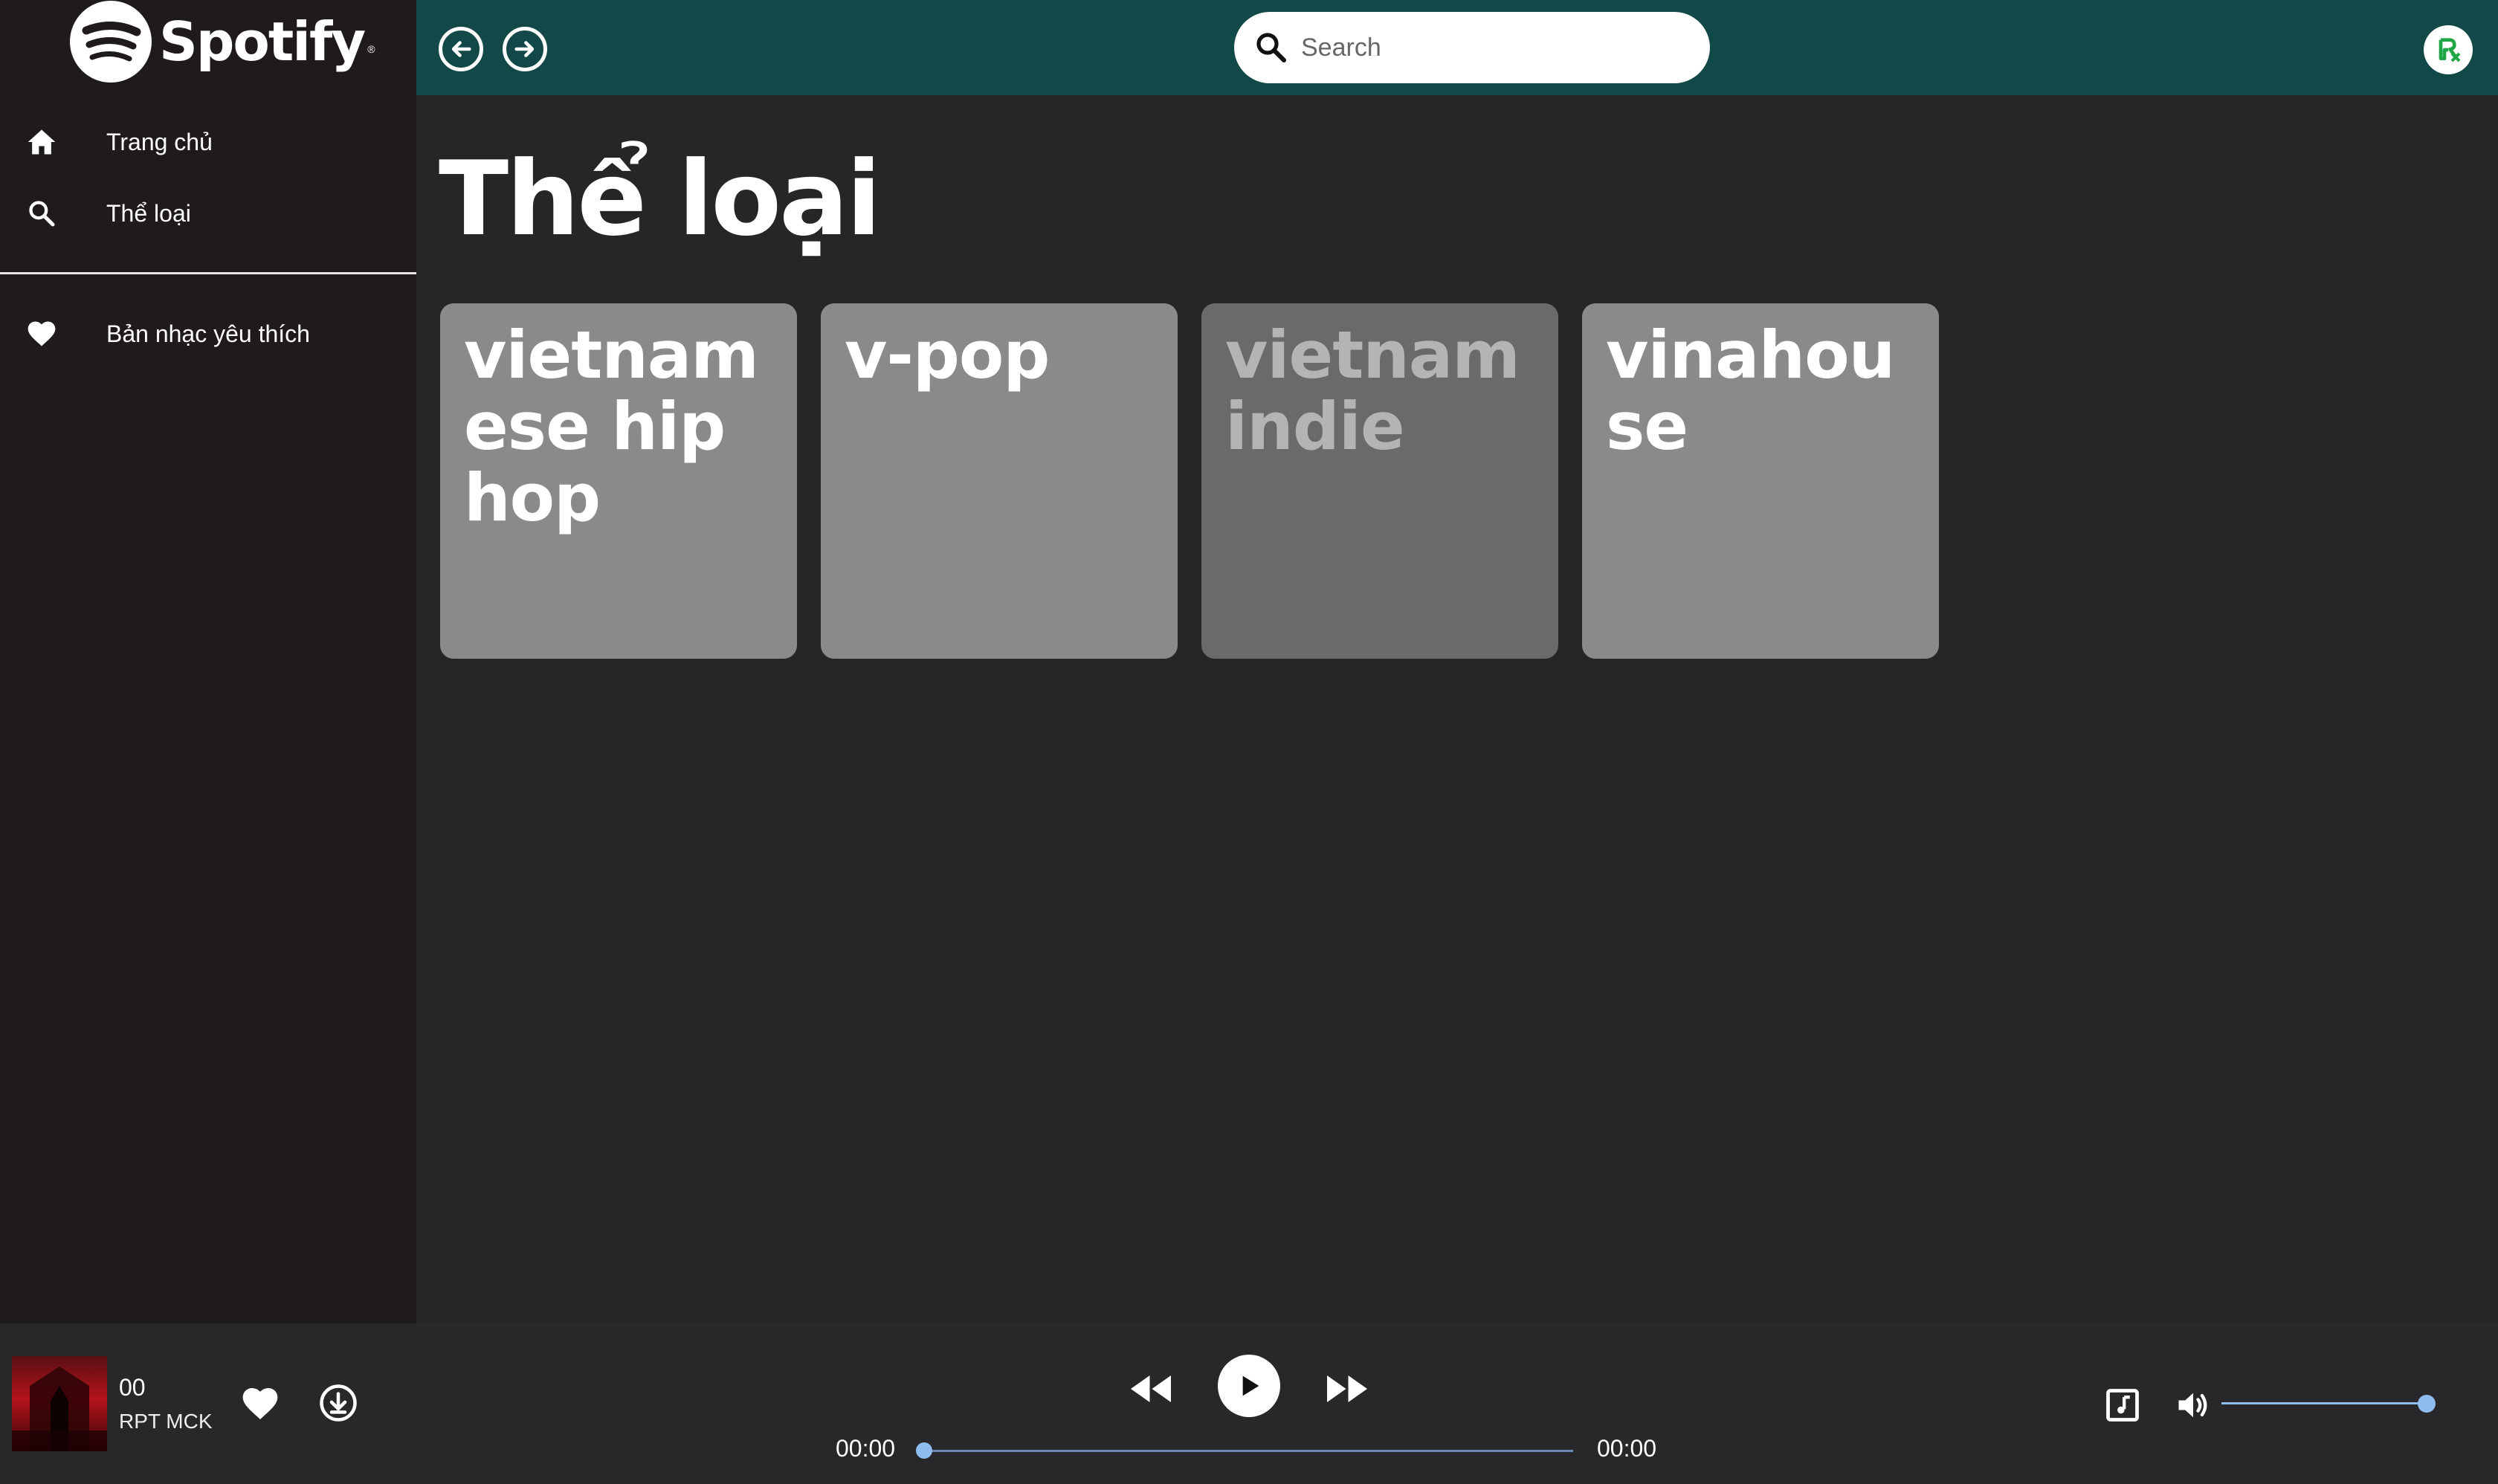  I want to click on sidebar-item-label: Bản nhạc yêu thích, so click(208, 333).